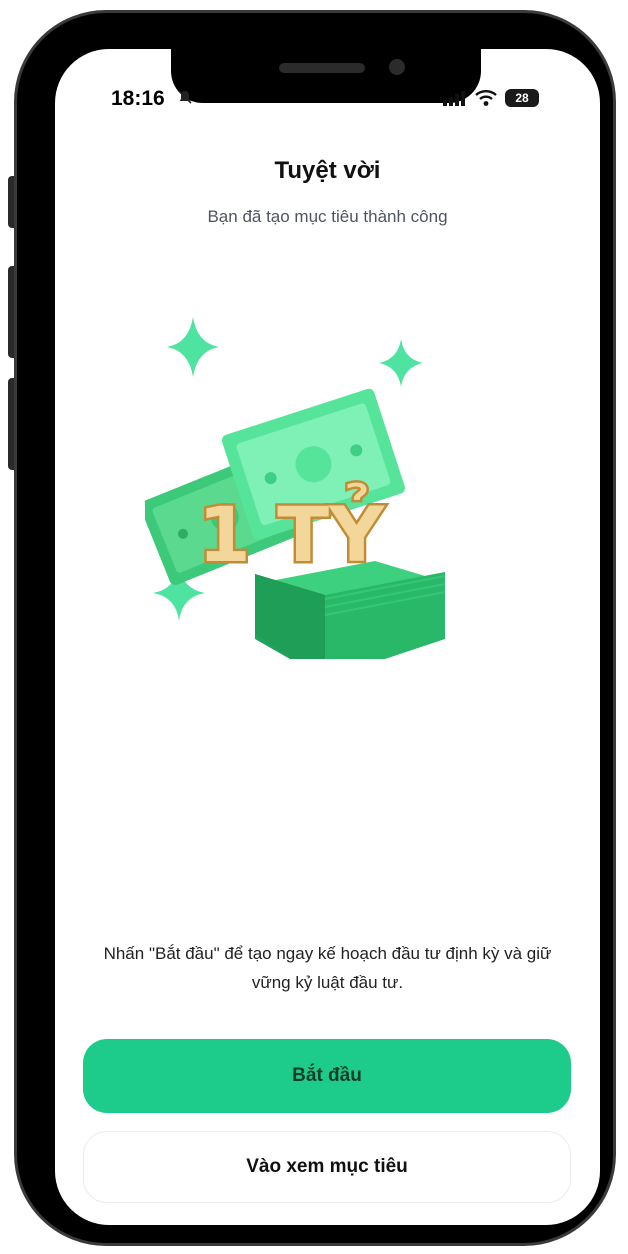 Image resolution: width=628 pixels, height=1254 pixels. What do you see at coordinates (327, 1076) in the screenshot?
I see `start-button: Bắt đầu` at bounding box center [327, 1076].